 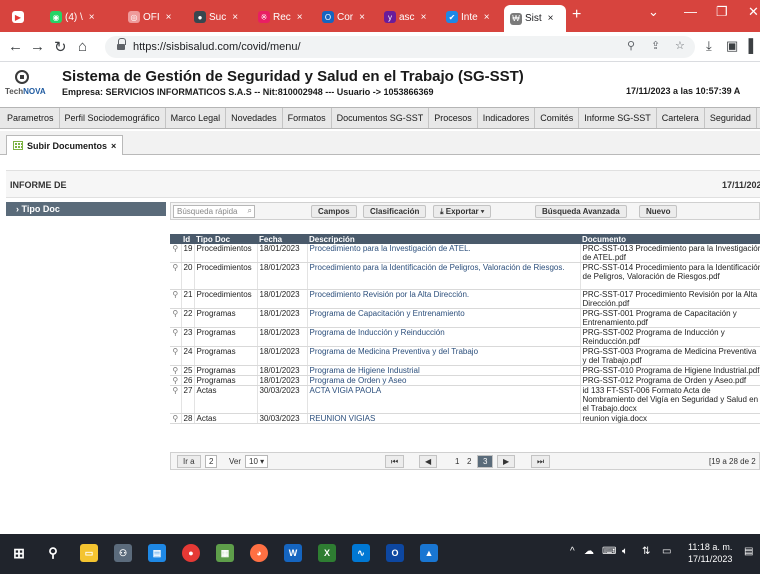 What do you see at coordinates (655, 45) in the screenshot?
I see `share-icon: ⇪` at bounding box center [655, 45].